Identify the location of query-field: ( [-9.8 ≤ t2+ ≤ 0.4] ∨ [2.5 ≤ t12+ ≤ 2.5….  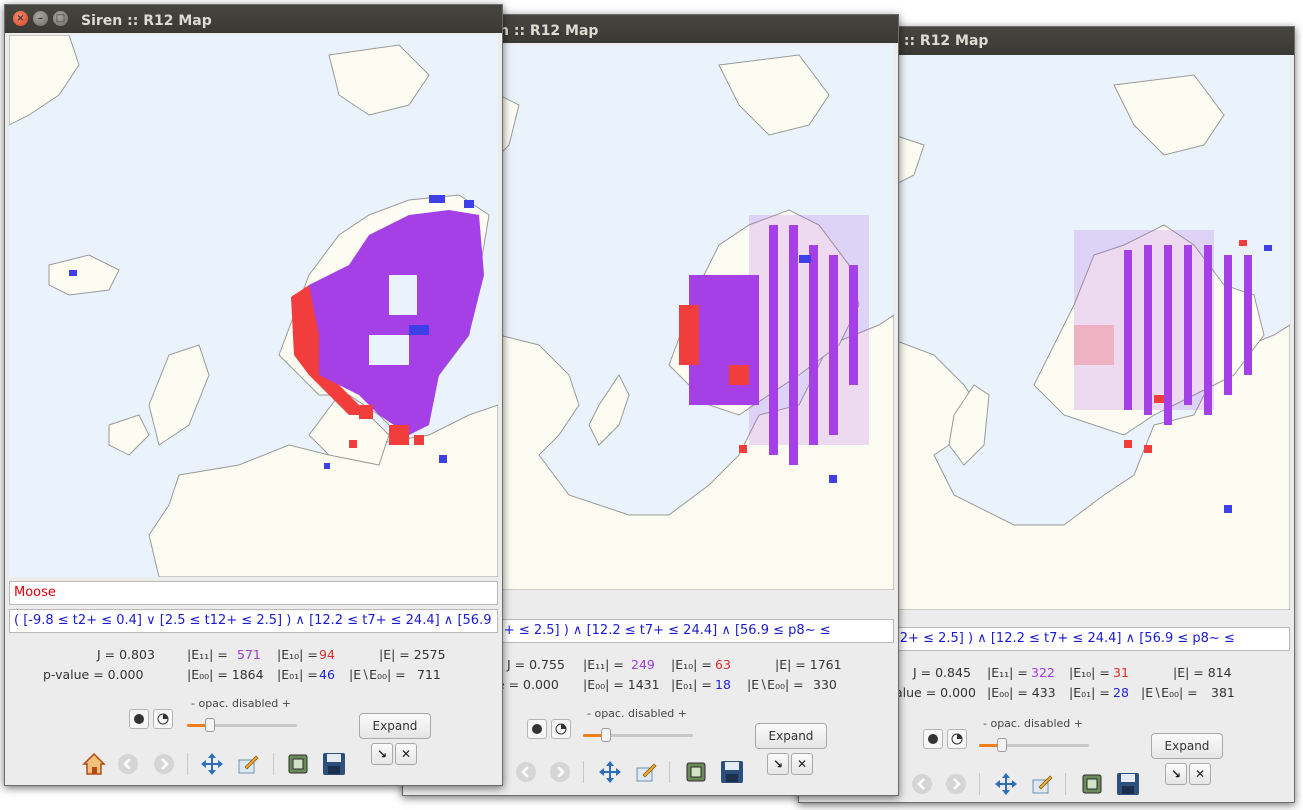
(253, 621).